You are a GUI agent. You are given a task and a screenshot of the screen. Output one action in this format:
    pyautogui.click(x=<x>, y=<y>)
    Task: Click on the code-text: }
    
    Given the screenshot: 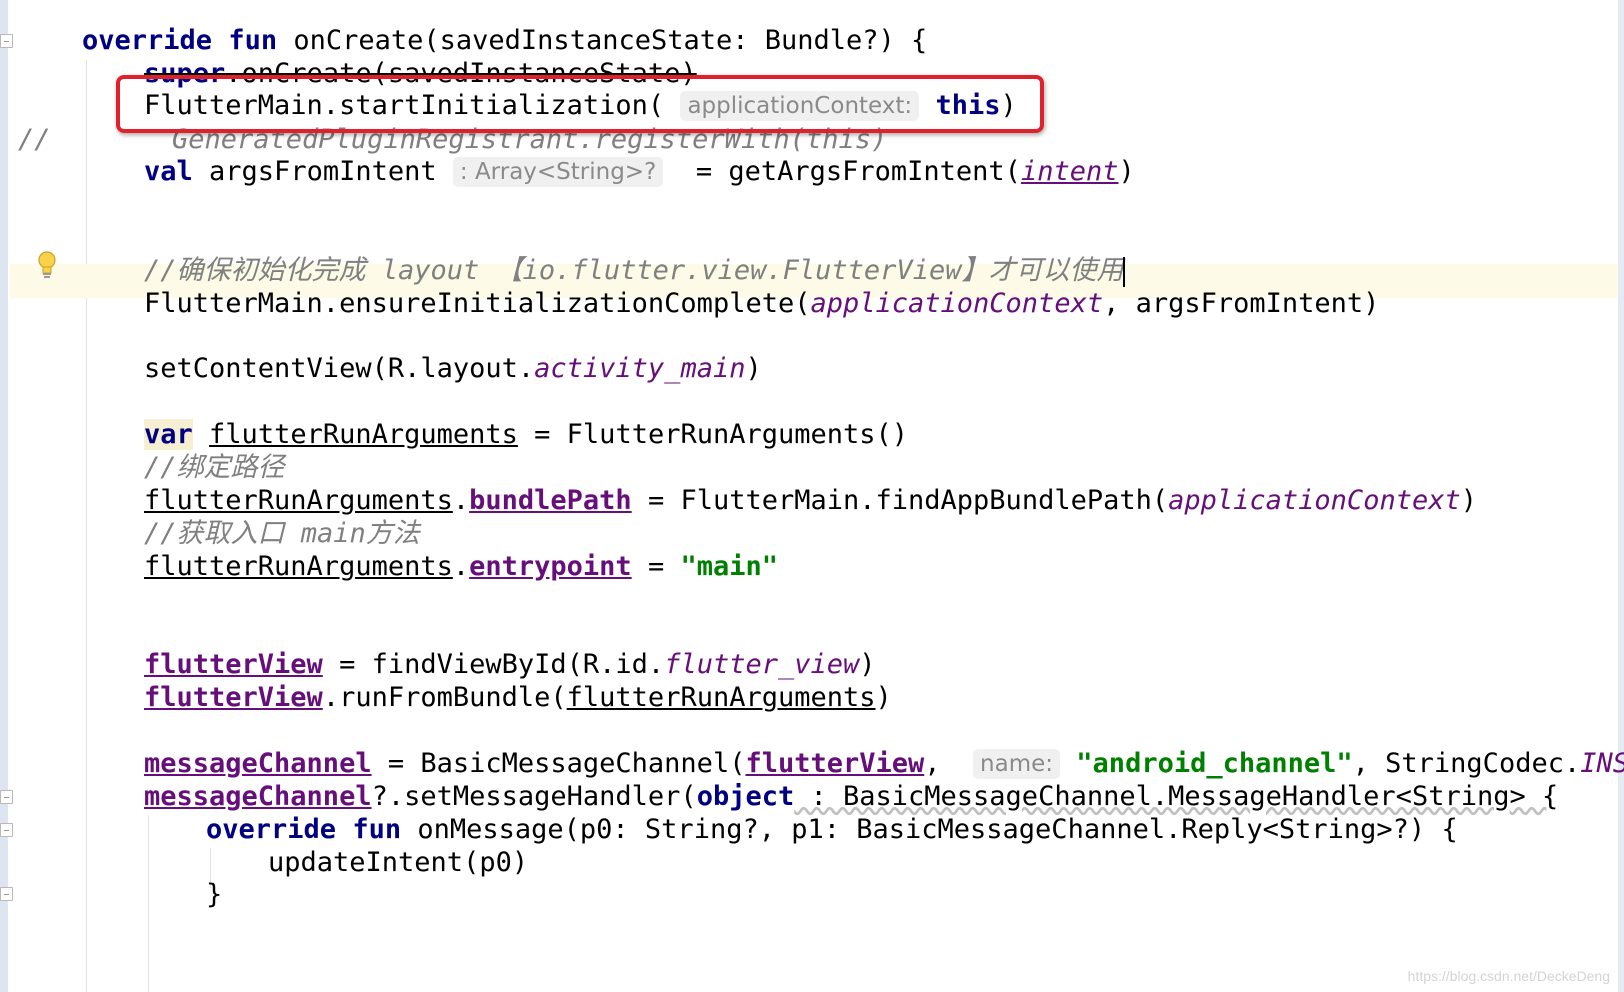 What is the action you would take?
    pyautogui.click(x=214, y=894)
    